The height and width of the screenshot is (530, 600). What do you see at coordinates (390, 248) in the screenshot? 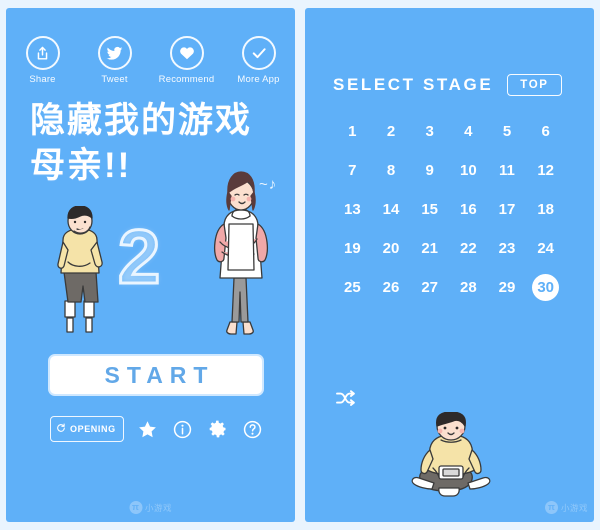
I see `stage-cell-20: 20` at bounding box center [390, 248].